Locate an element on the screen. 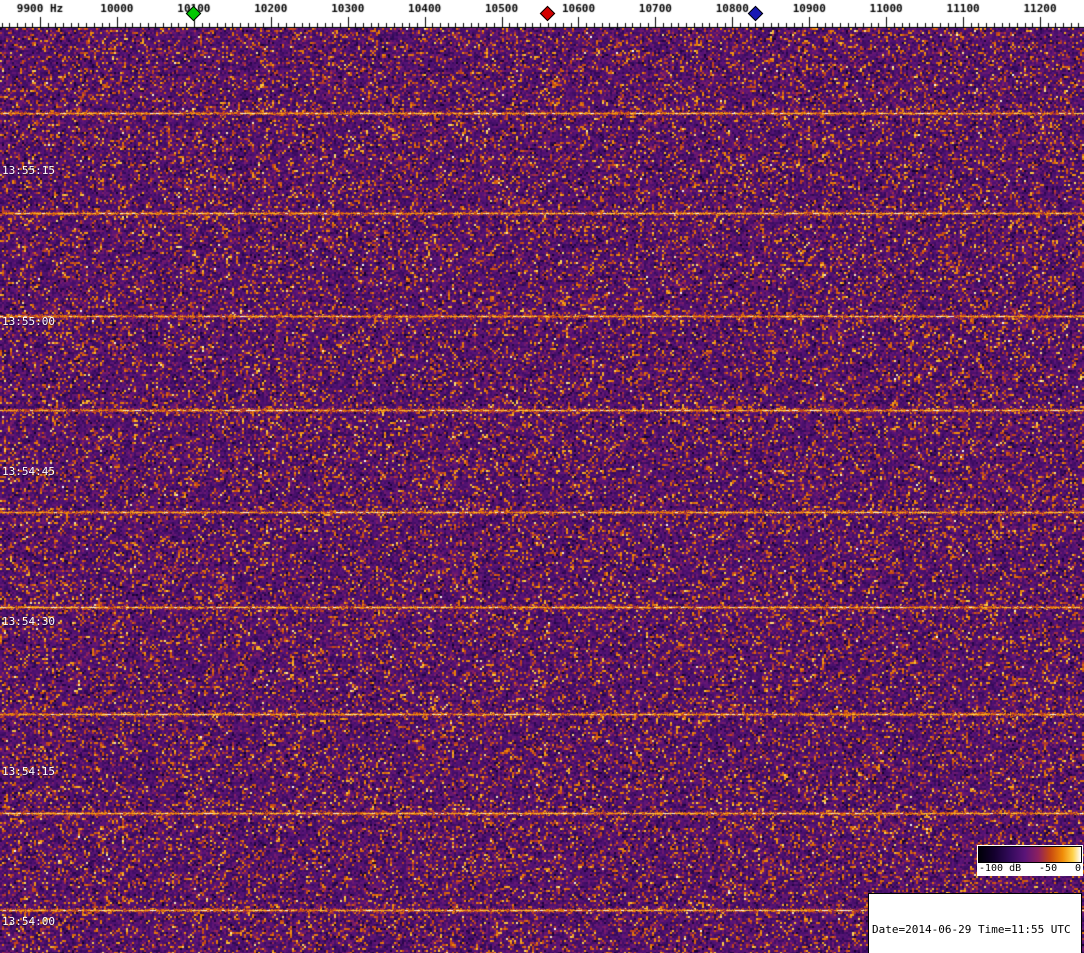 The height and width of the screenshot is (953, 1084). scale-max-label: 0 is located at coordinates (1077, 868).